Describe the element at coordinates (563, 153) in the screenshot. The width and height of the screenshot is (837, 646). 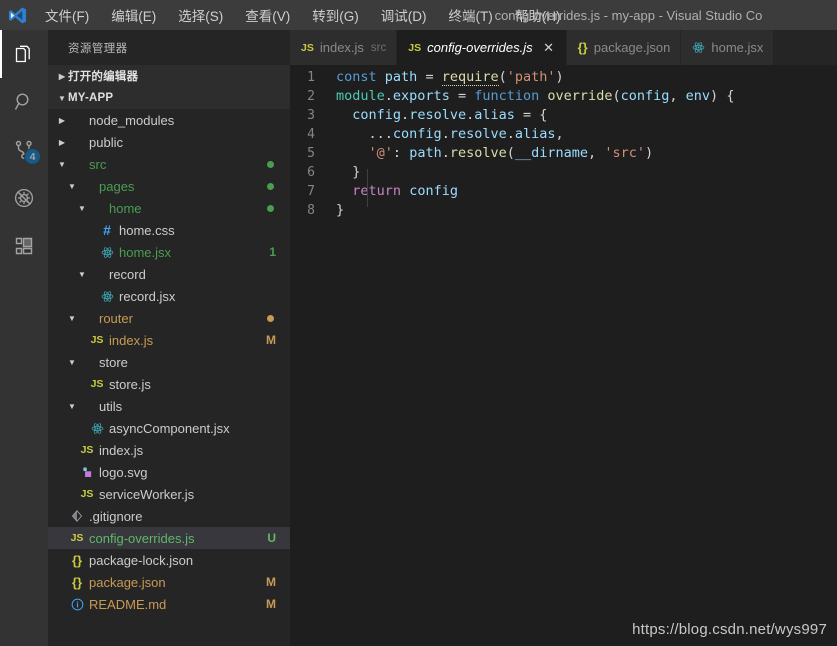
I see `code-line: 5 '@': path.resolve(__dirname, 'src')` at that location.